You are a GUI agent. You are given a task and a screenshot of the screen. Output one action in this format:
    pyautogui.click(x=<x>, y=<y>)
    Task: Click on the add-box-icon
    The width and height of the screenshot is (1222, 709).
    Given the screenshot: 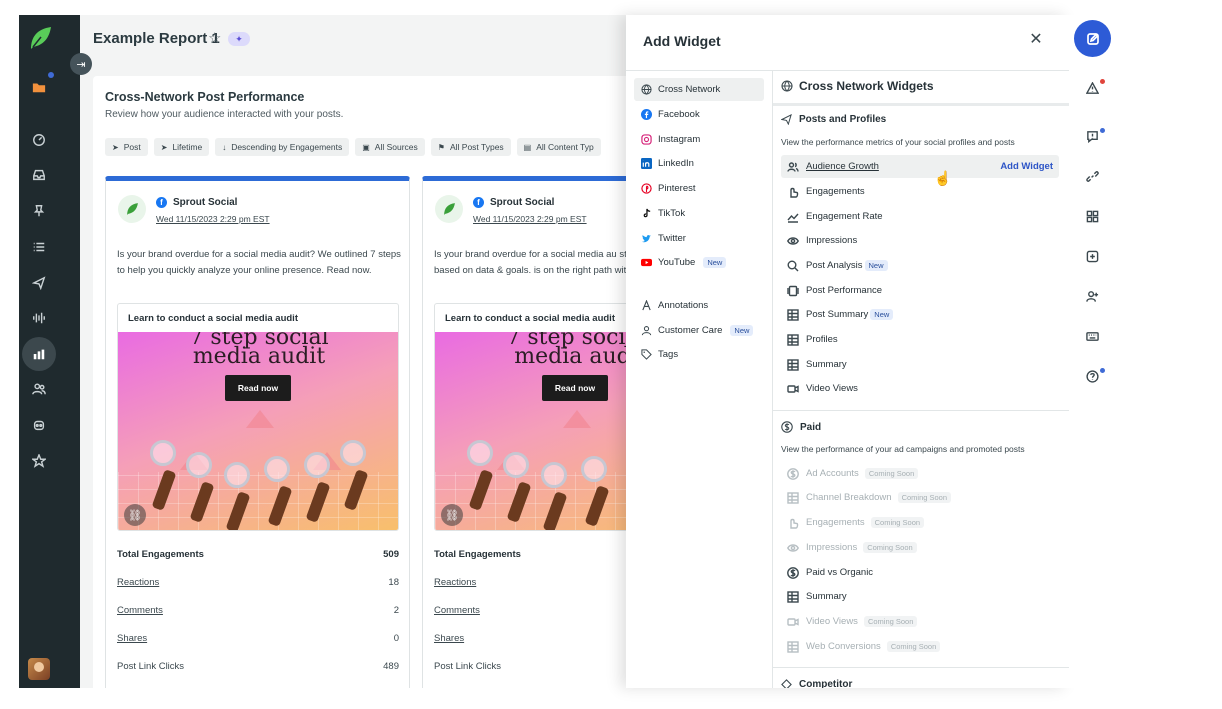 What is the action you would take?
    pyautogui.click(x=1092, y=256)
    